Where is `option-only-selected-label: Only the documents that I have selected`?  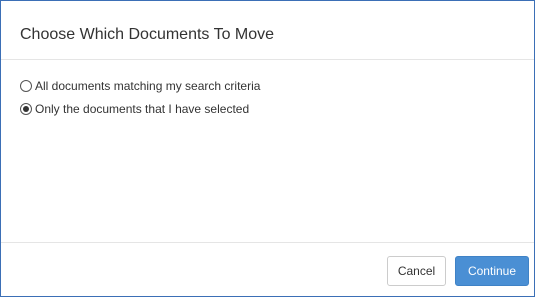 option-only-selected-label: Only the documents that I have selected is located at coordinates (142, 109).